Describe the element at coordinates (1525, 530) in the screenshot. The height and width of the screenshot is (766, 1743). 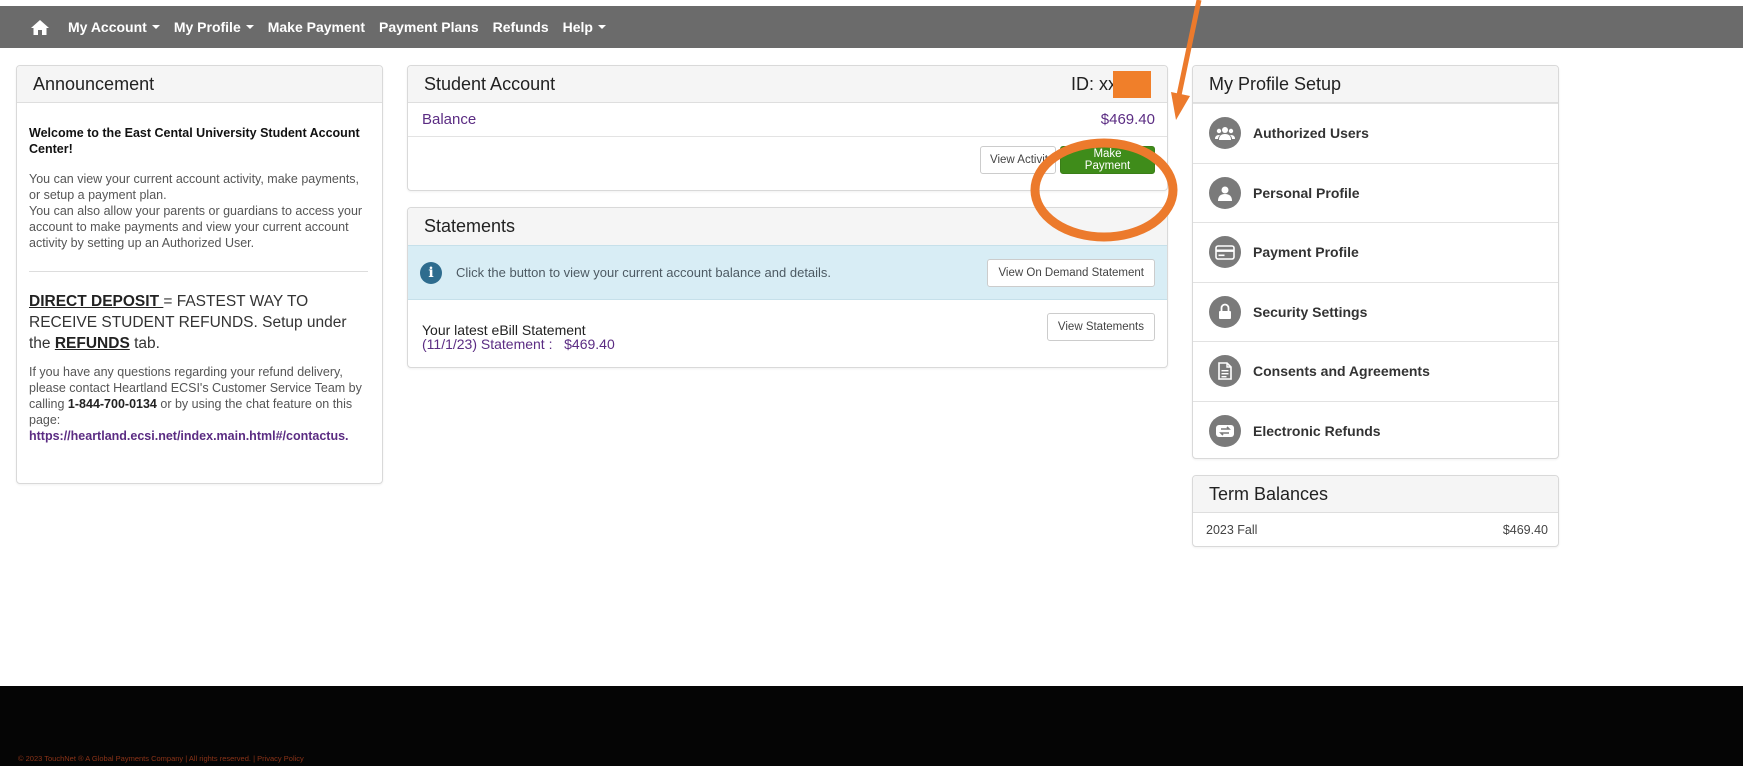
I see `term-amount: $469.40` at that location.